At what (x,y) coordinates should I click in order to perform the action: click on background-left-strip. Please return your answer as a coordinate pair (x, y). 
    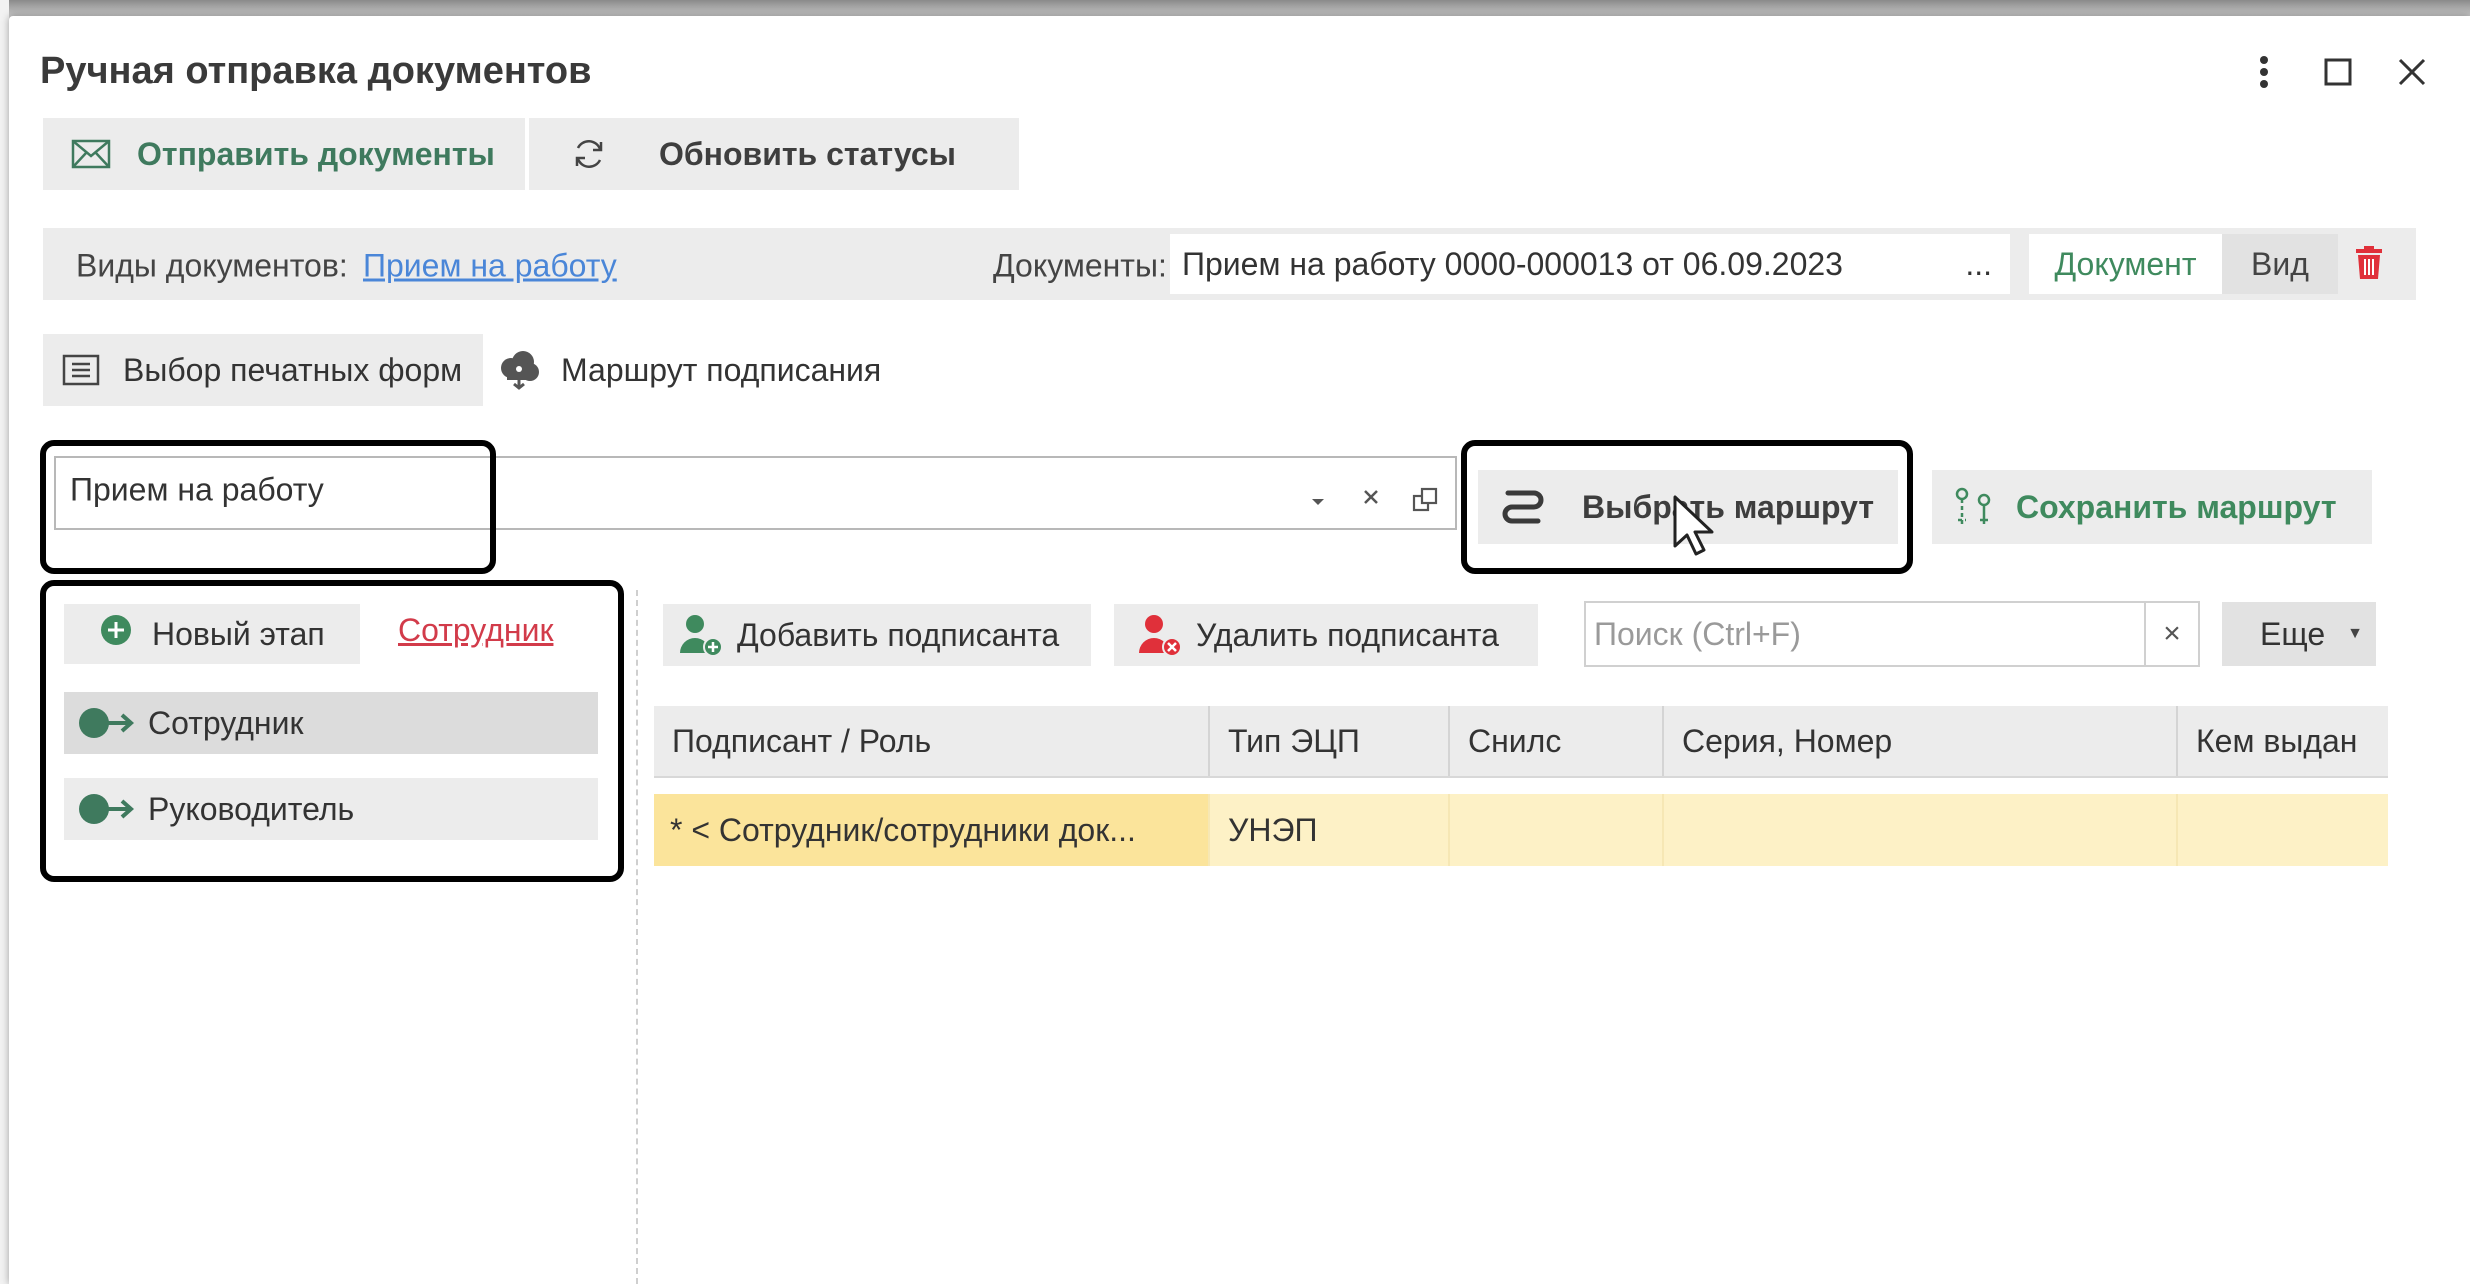
    Looking at the image, I should click on (4, 642).